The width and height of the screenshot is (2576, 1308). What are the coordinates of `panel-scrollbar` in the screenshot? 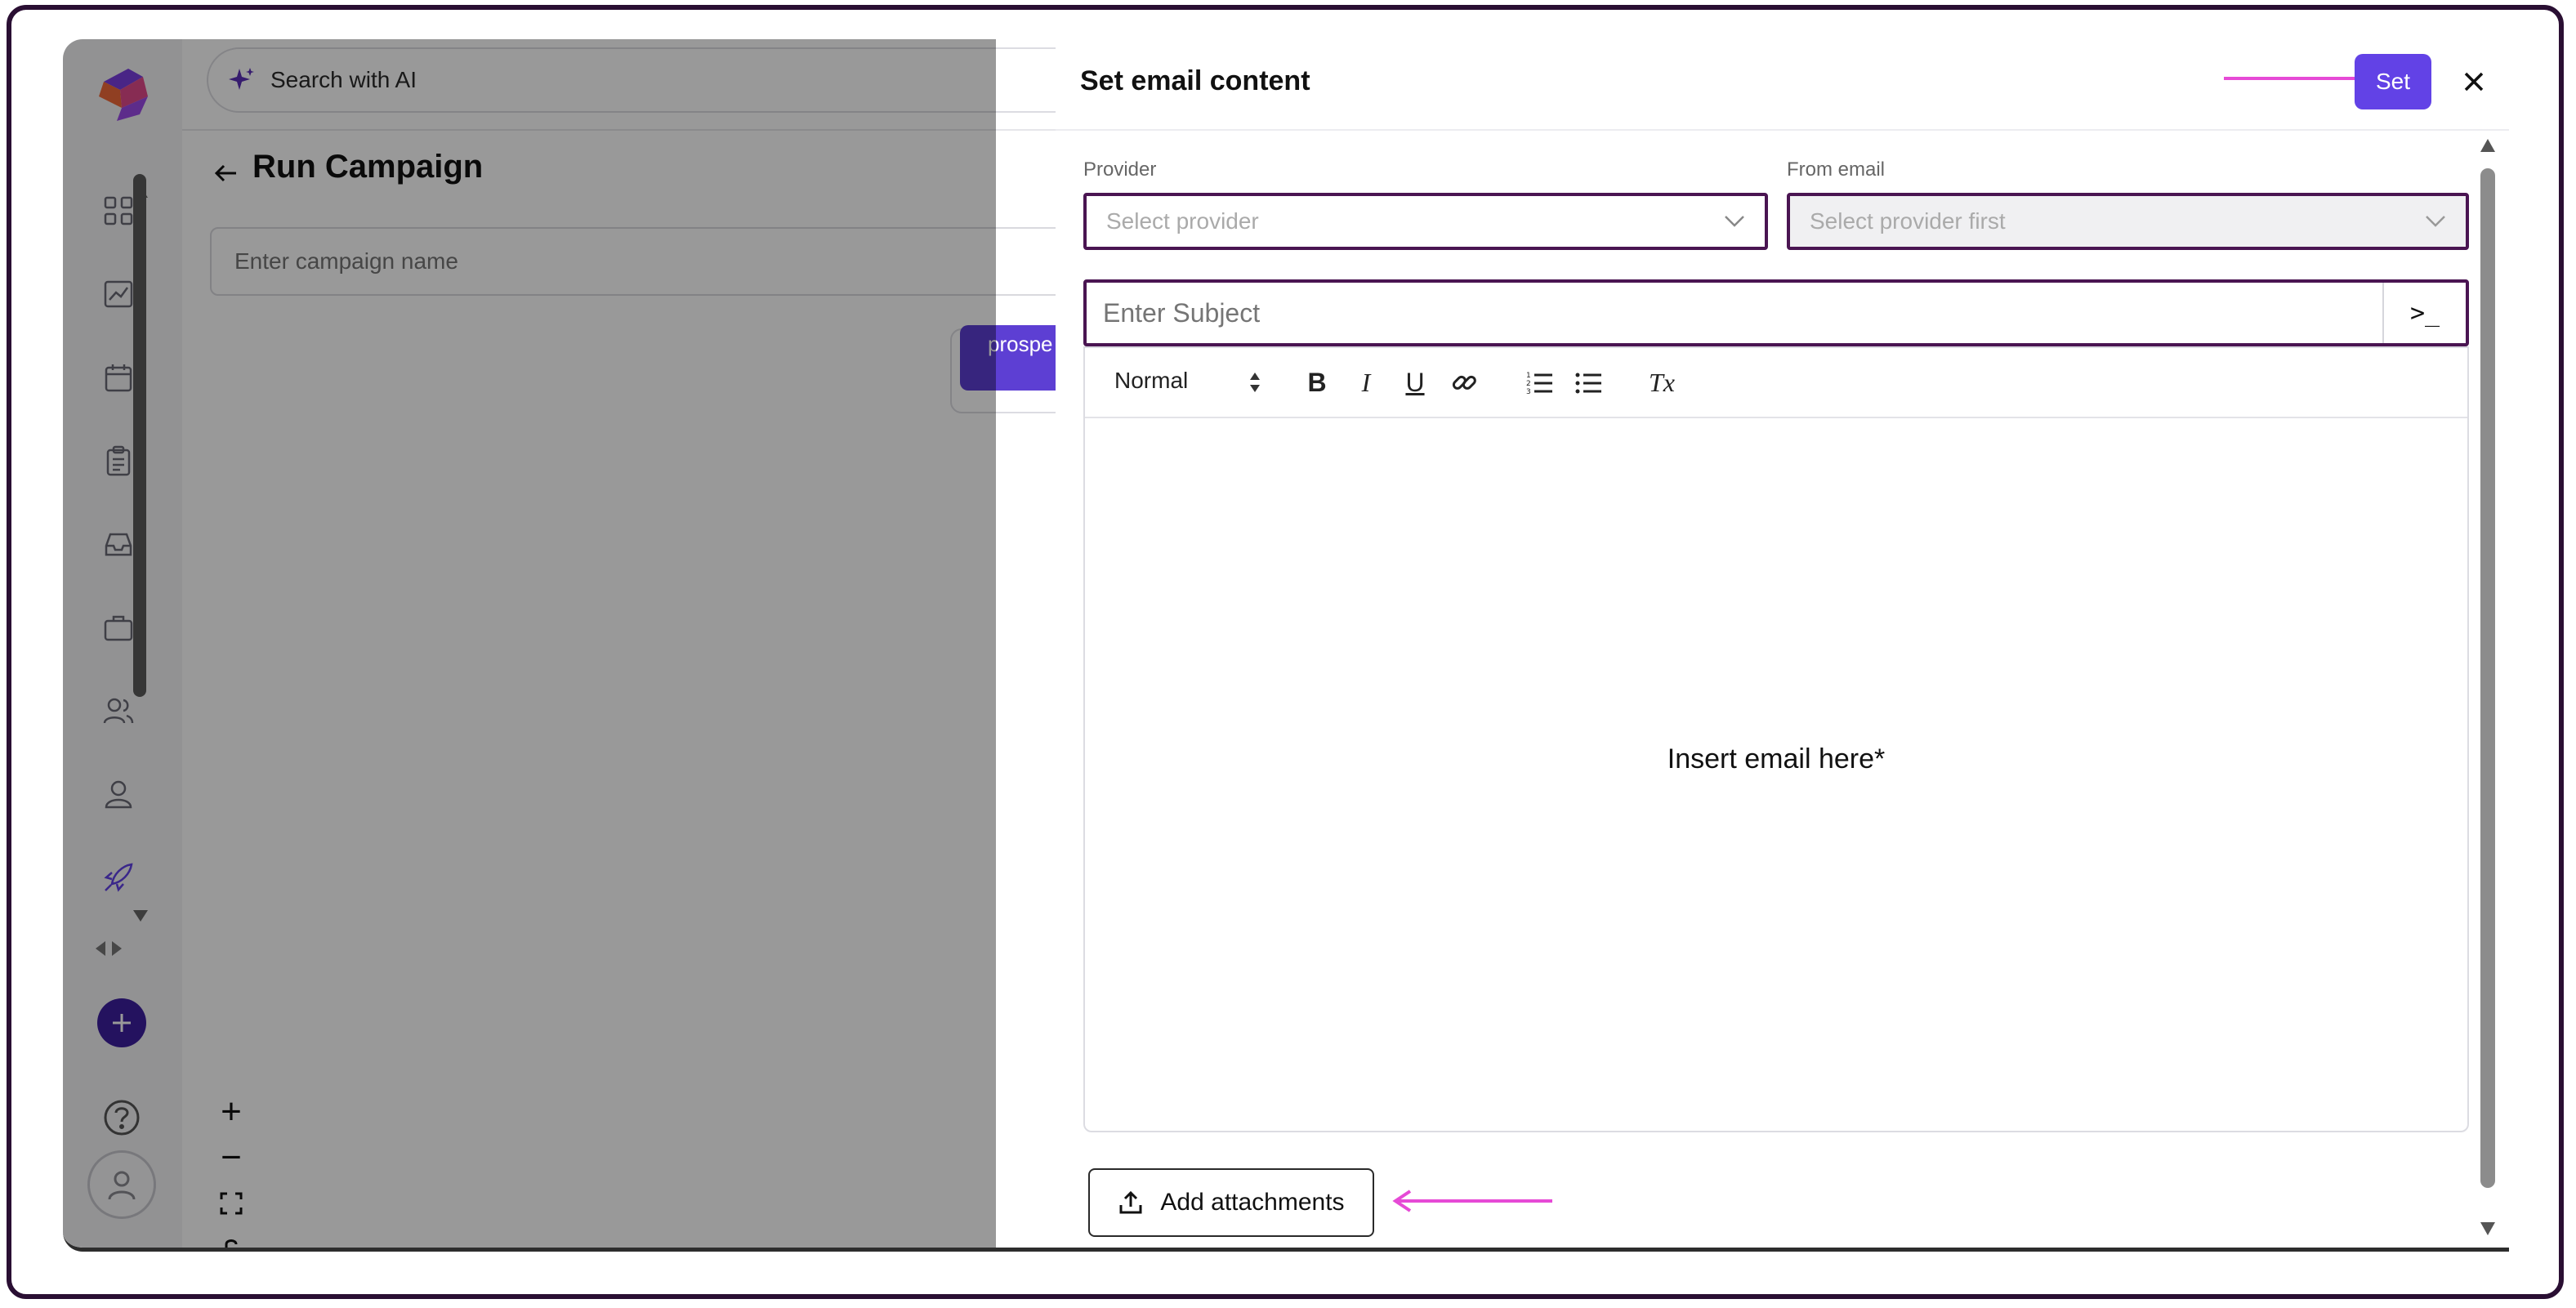 It's located at (2488, 678).